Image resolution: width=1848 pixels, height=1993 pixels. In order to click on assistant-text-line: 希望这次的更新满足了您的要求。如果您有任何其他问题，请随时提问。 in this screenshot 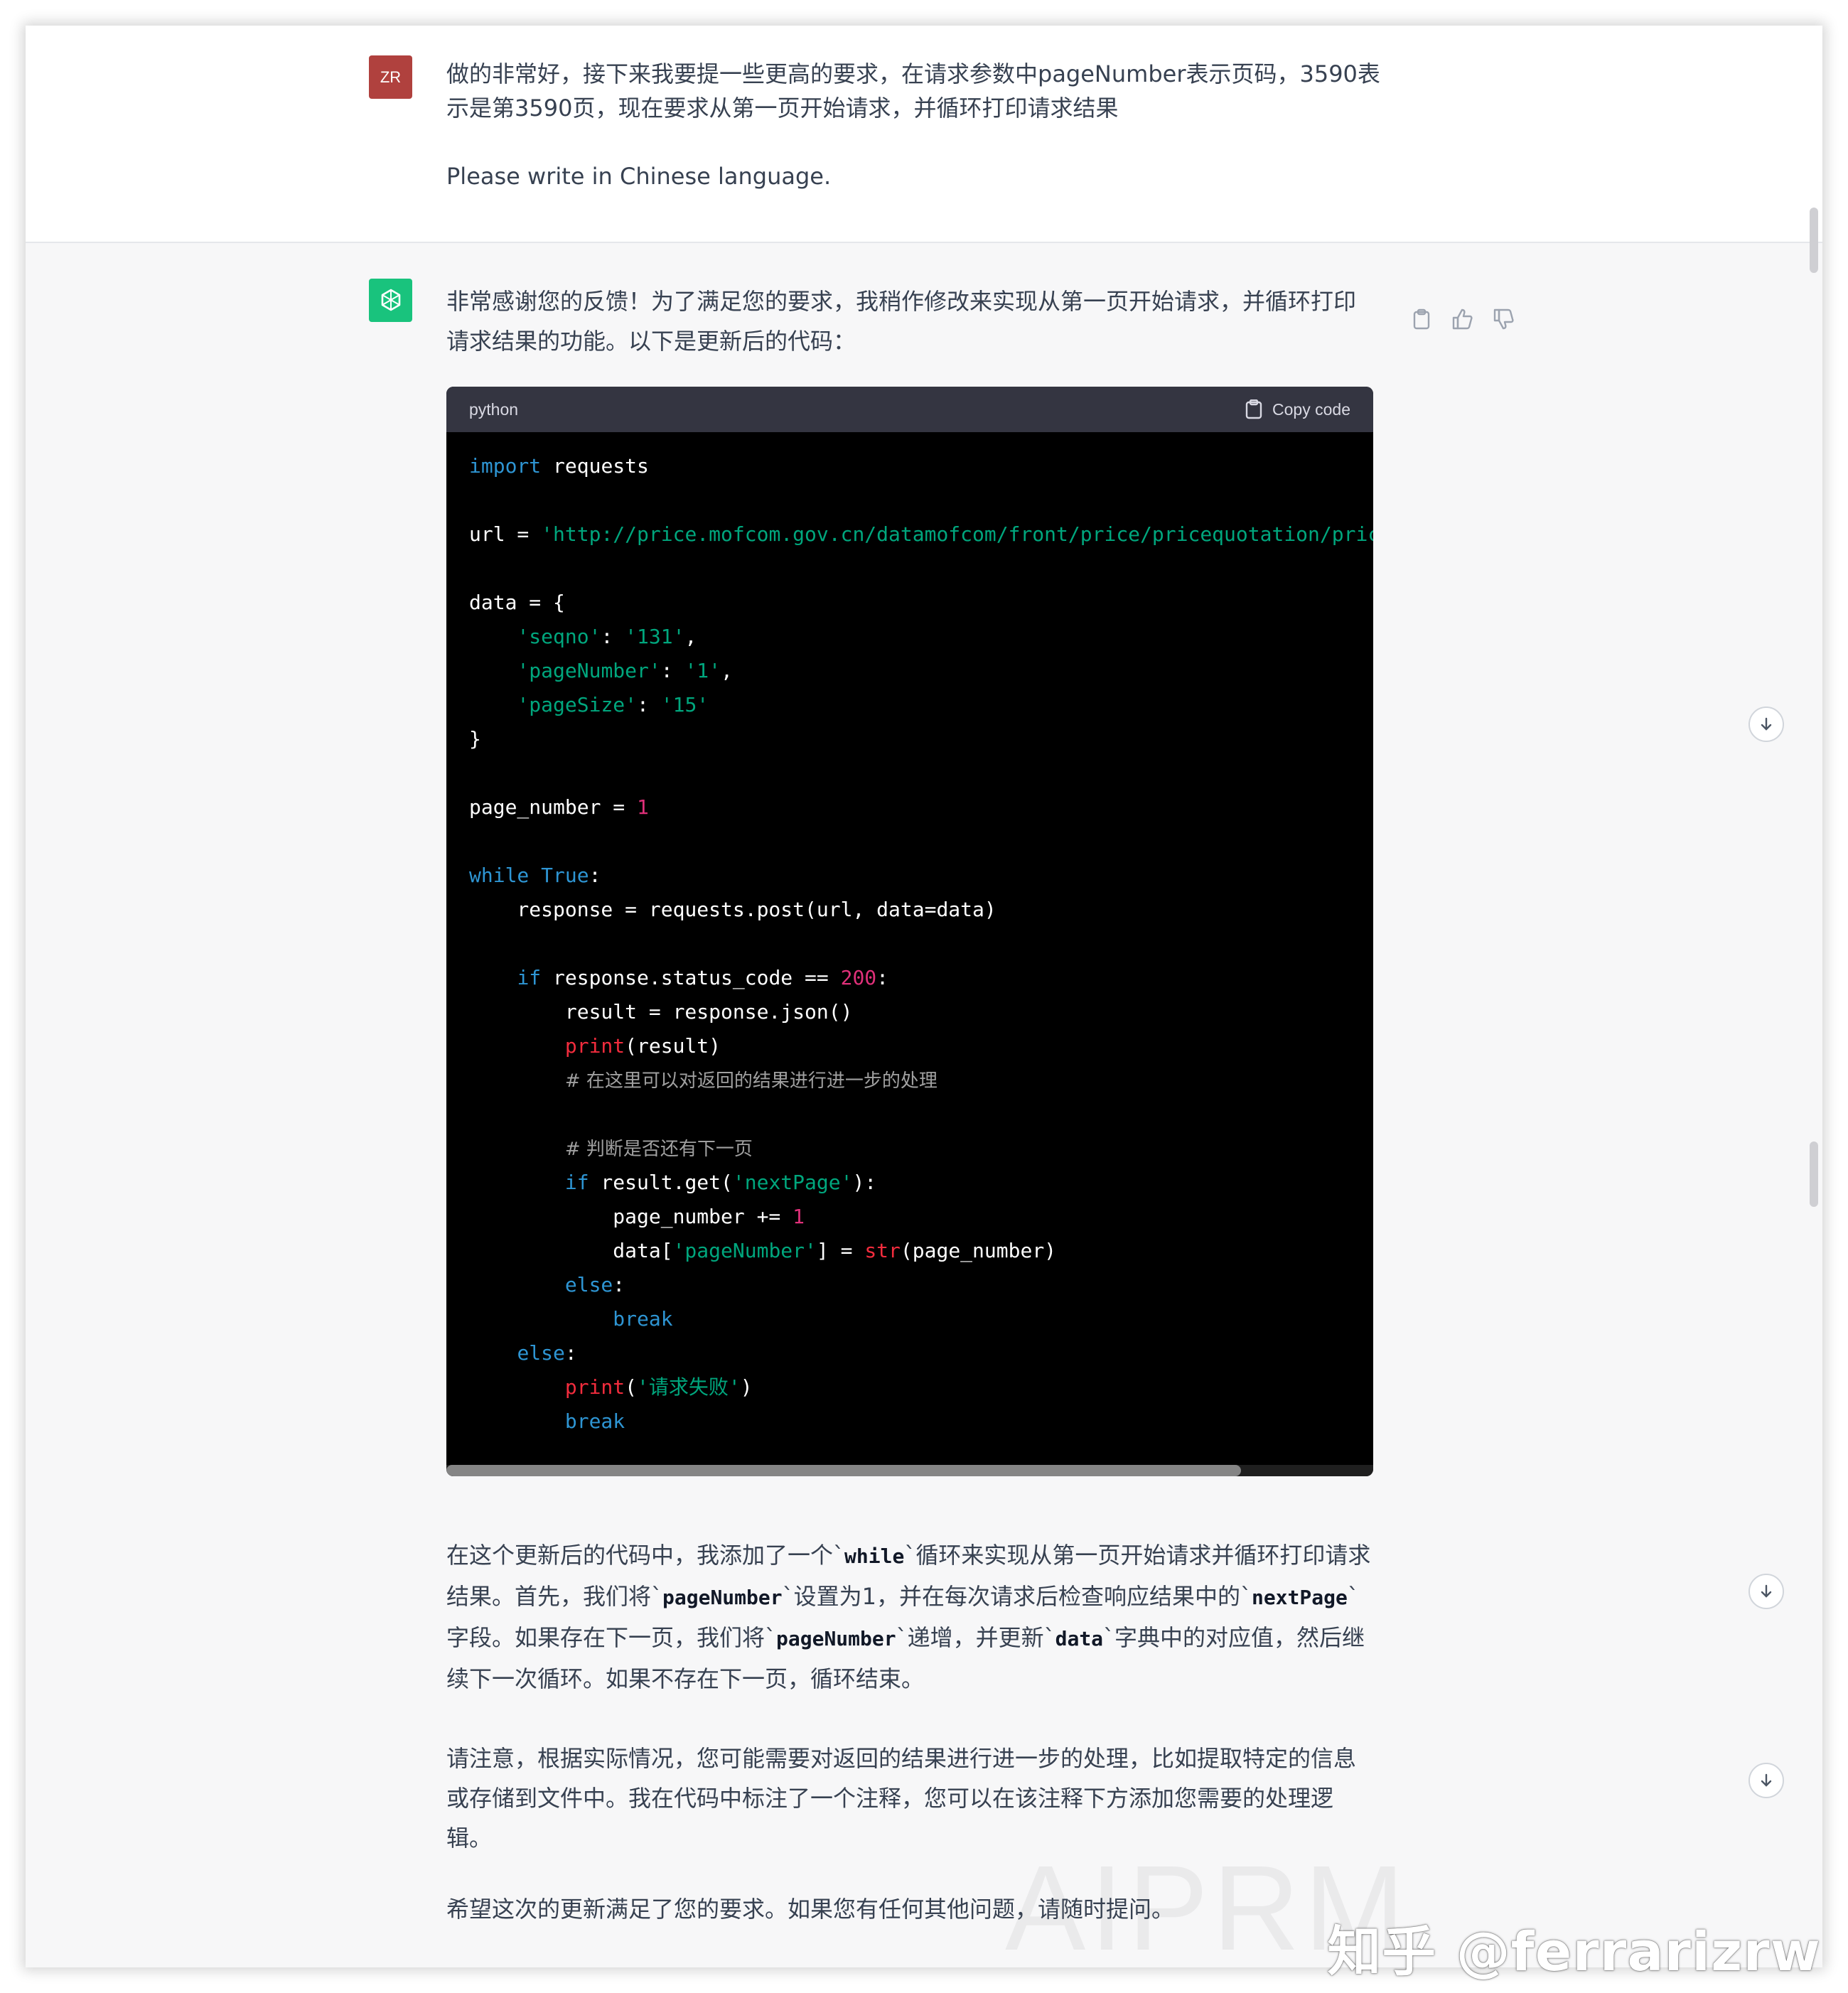, I will do `click(810, 1910)`.